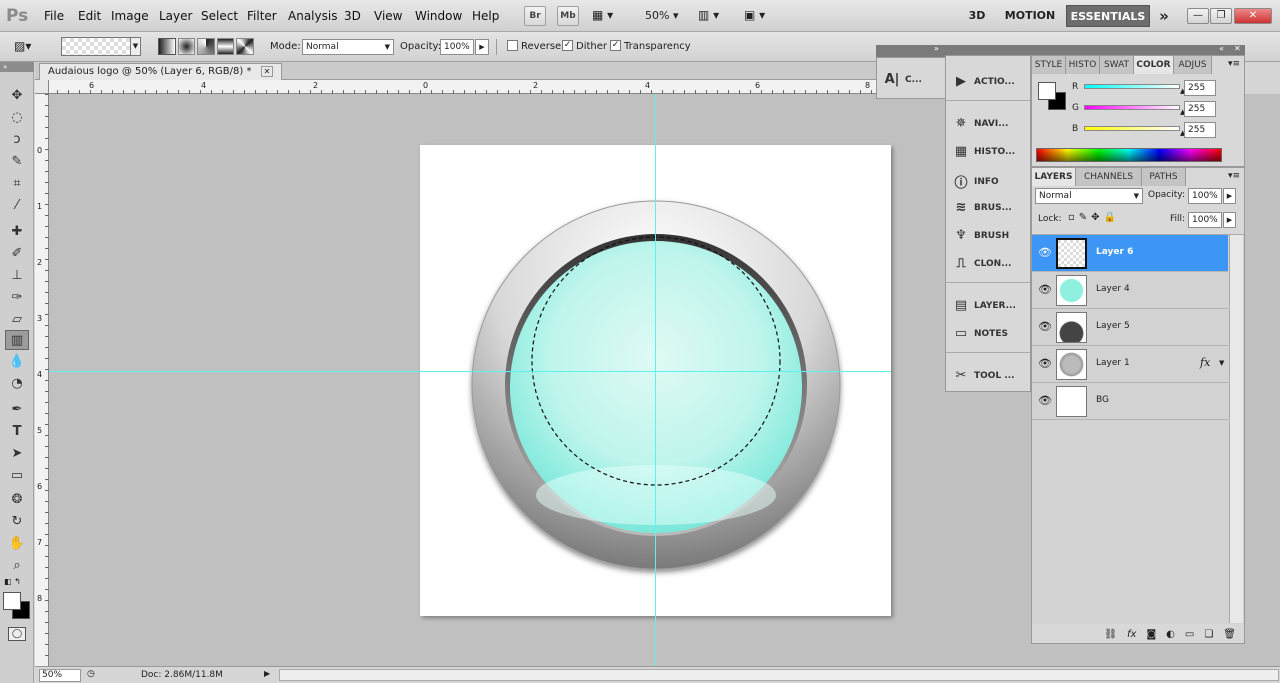 This screenshot has width=1280, height=683. I want to click on fill-input: 100%, so click(1205, 220).